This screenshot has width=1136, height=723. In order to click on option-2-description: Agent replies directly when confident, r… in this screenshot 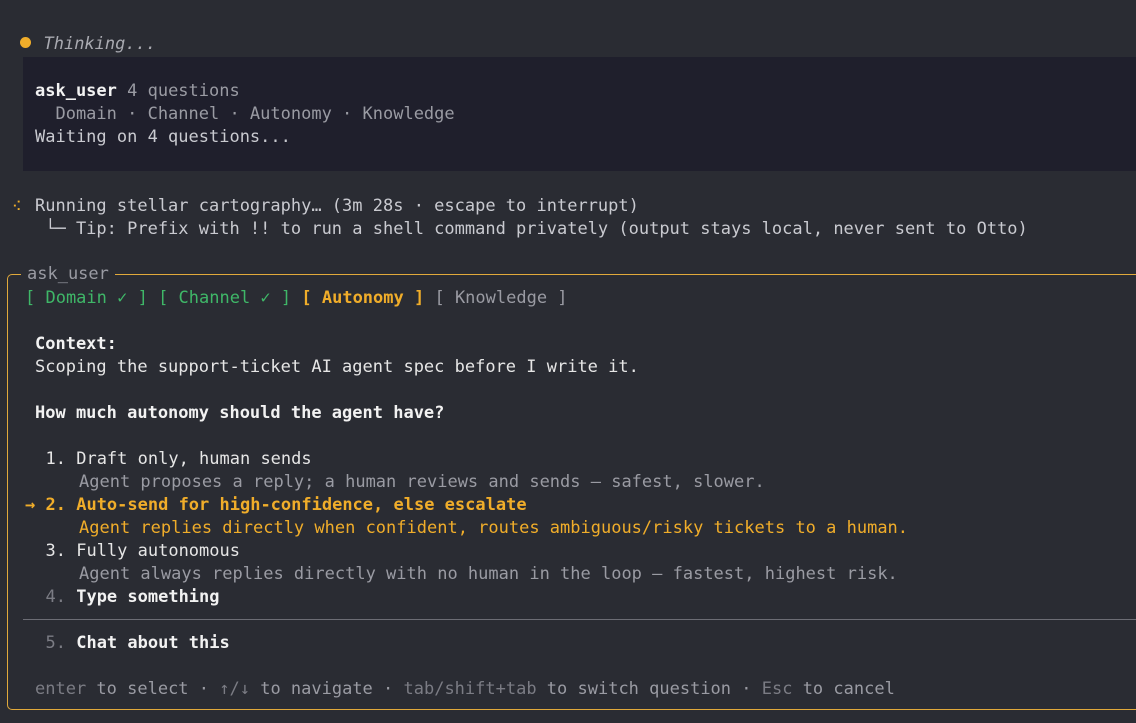, I will do `click(494, 528)`.